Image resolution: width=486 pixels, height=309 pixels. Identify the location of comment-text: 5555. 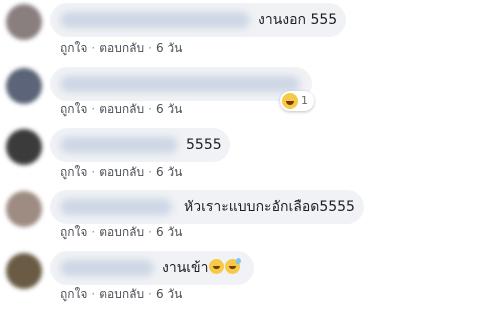
(204, 145).